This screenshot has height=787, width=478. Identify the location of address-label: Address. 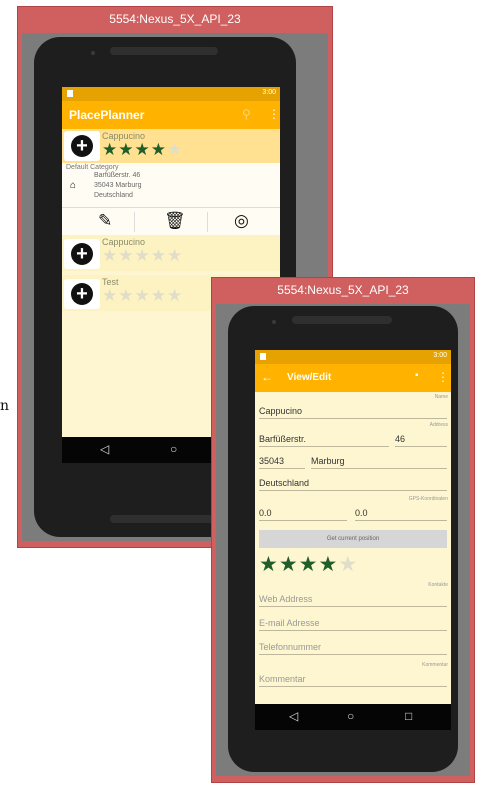
(438, 425).